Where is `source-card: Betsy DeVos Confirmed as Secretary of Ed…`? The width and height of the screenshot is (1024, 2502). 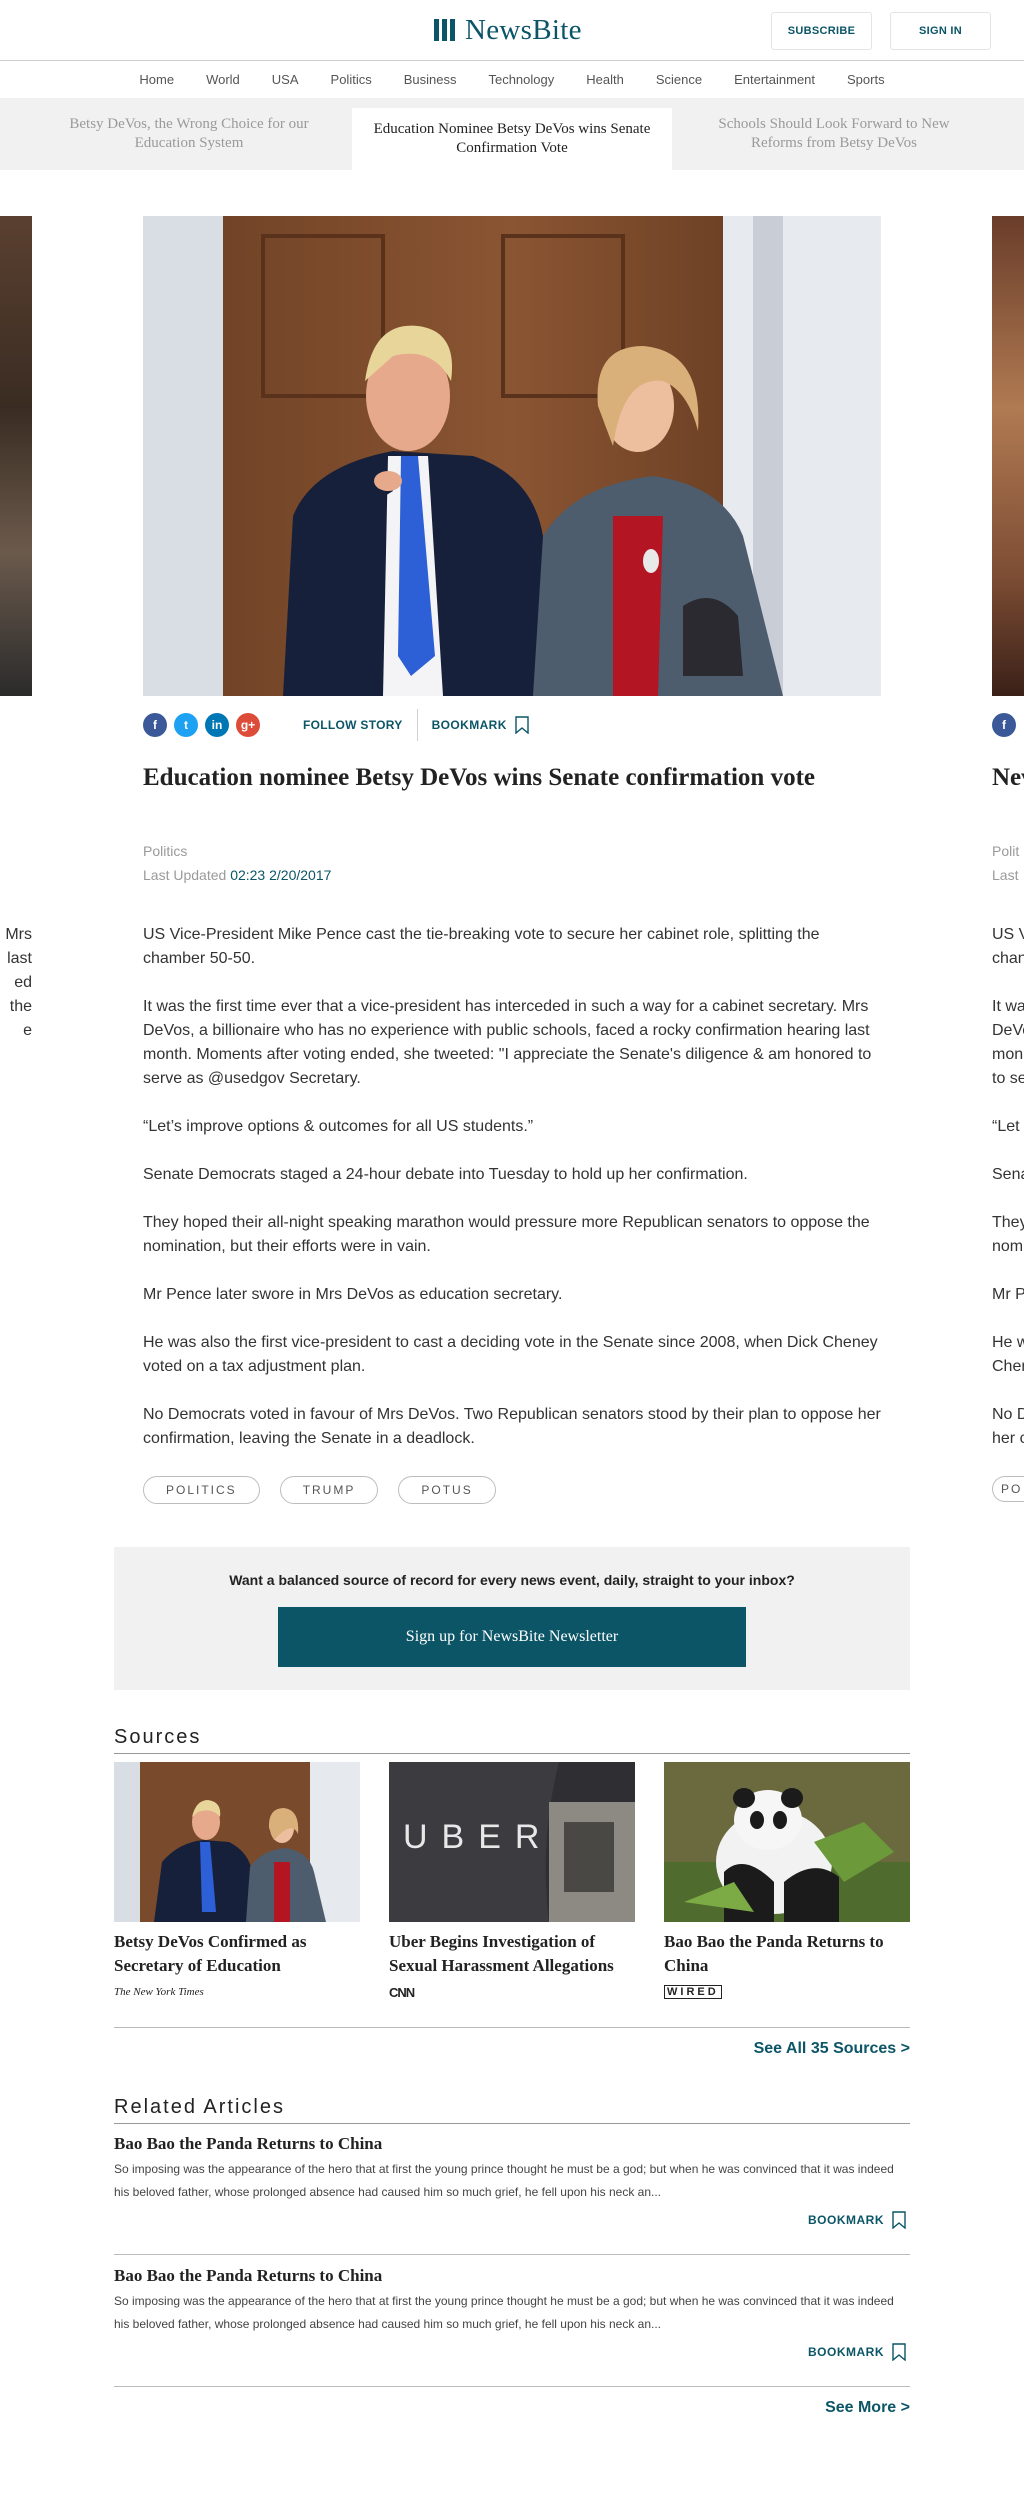
source-card: Betsy DeVos Confirmed as Secretary of Ed… is located at coordinates (237, 1881).